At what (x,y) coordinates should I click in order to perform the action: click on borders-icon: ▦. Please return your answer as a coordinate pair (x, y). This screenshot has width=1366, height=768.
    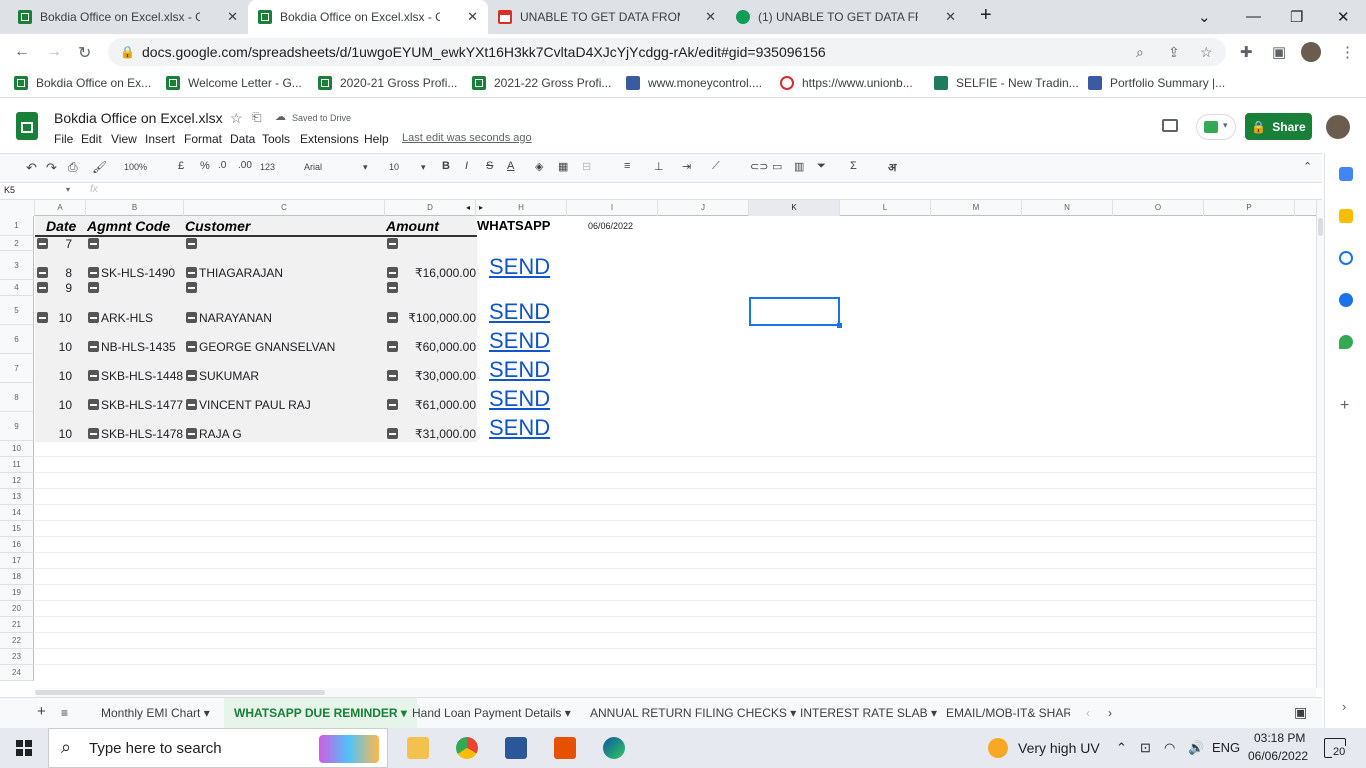
    Looking at the image, I should click on (563, 166).